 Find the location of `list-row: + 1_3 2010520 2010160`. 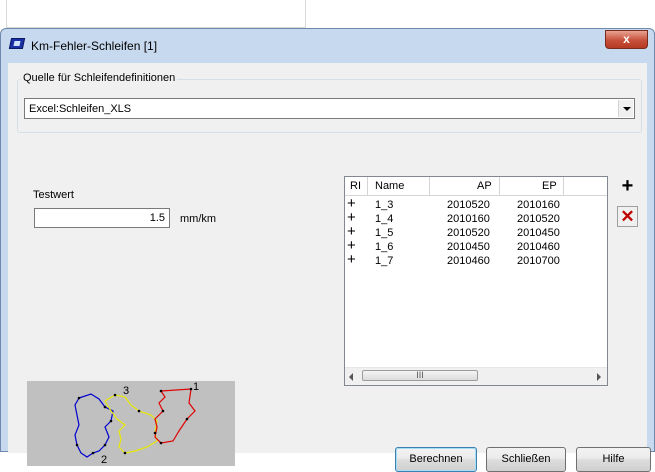

list-row: + 1_3 2010520 2010160 is located at coordinates (476, 203).